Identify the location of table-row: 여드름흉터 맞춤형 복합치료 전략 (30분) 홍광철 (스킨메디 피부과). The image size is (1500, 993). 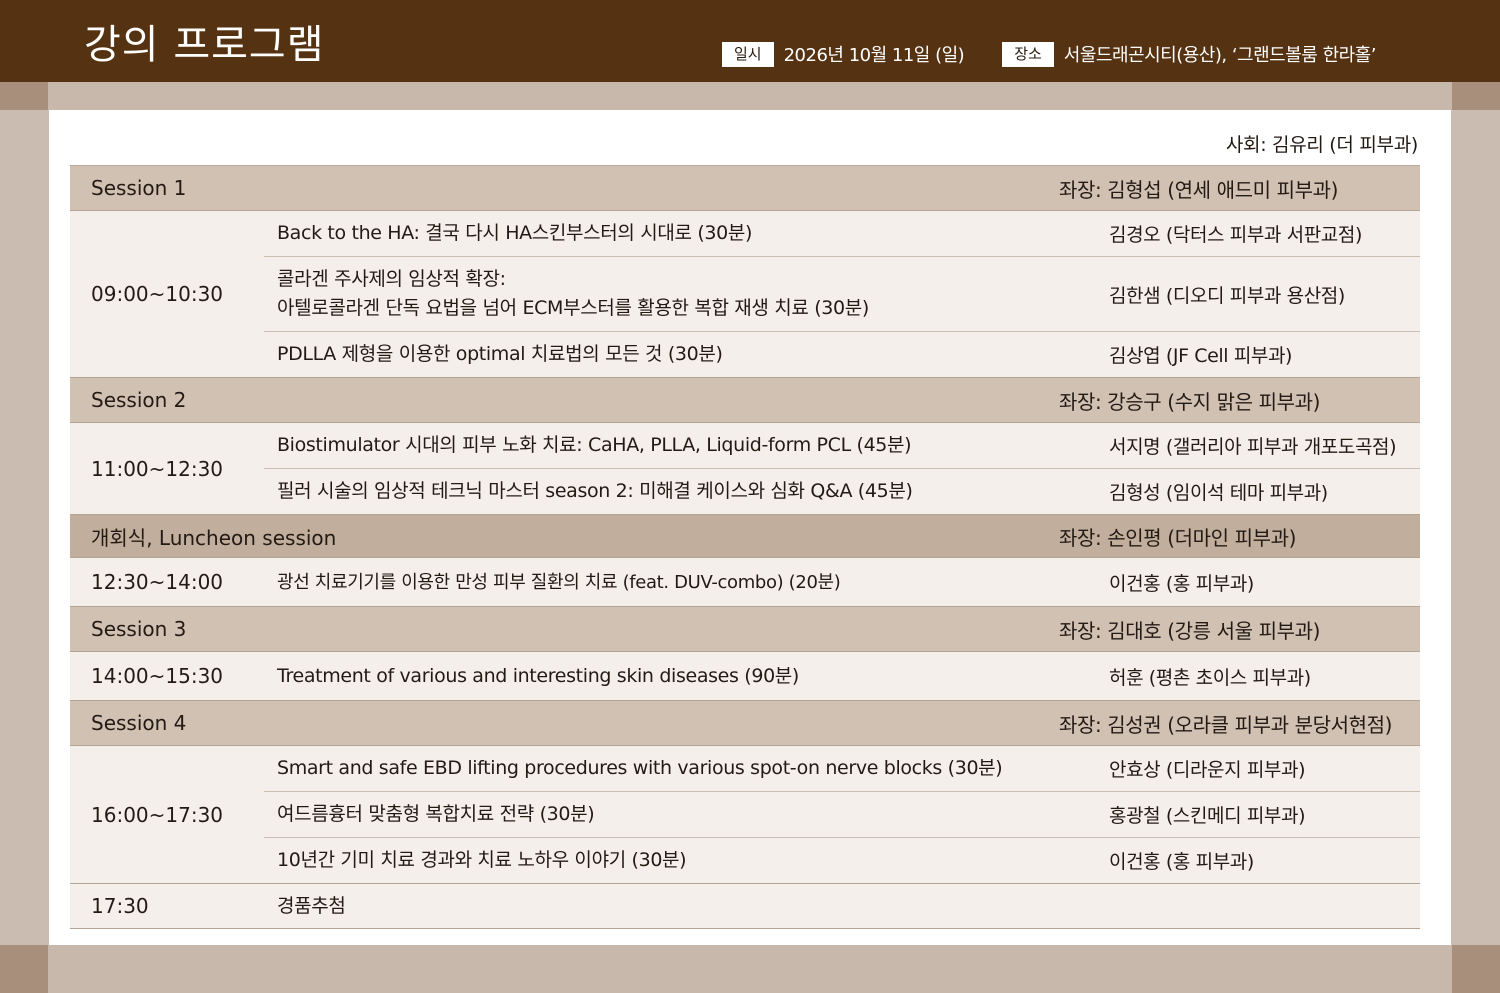
(842, 815).